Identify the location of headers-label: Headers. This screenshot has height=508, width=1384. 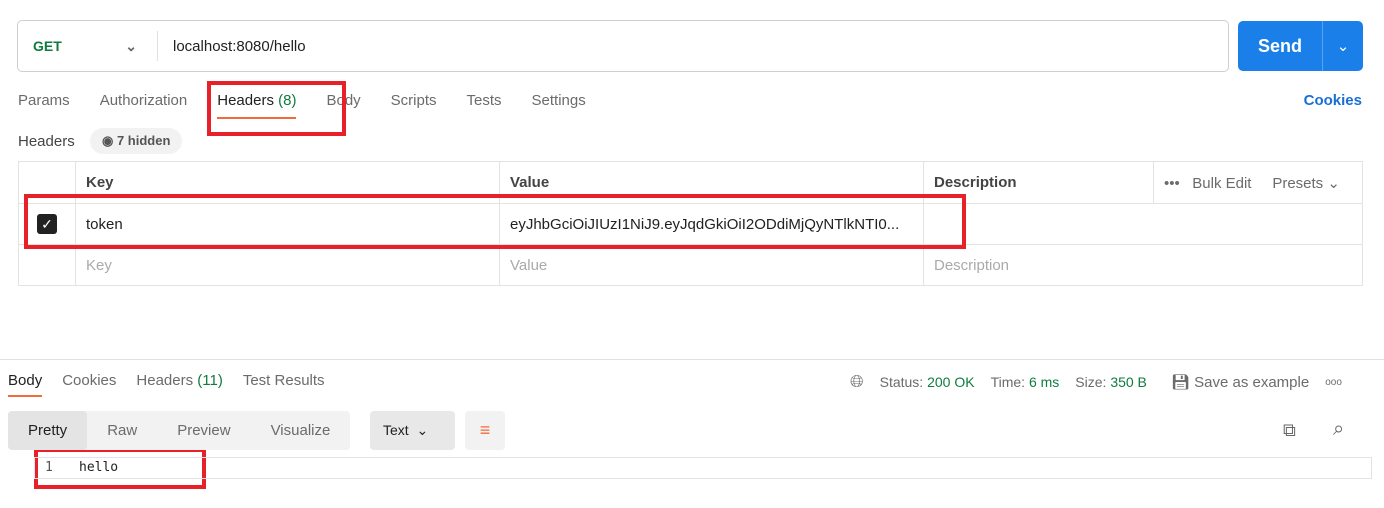
(46, 141).